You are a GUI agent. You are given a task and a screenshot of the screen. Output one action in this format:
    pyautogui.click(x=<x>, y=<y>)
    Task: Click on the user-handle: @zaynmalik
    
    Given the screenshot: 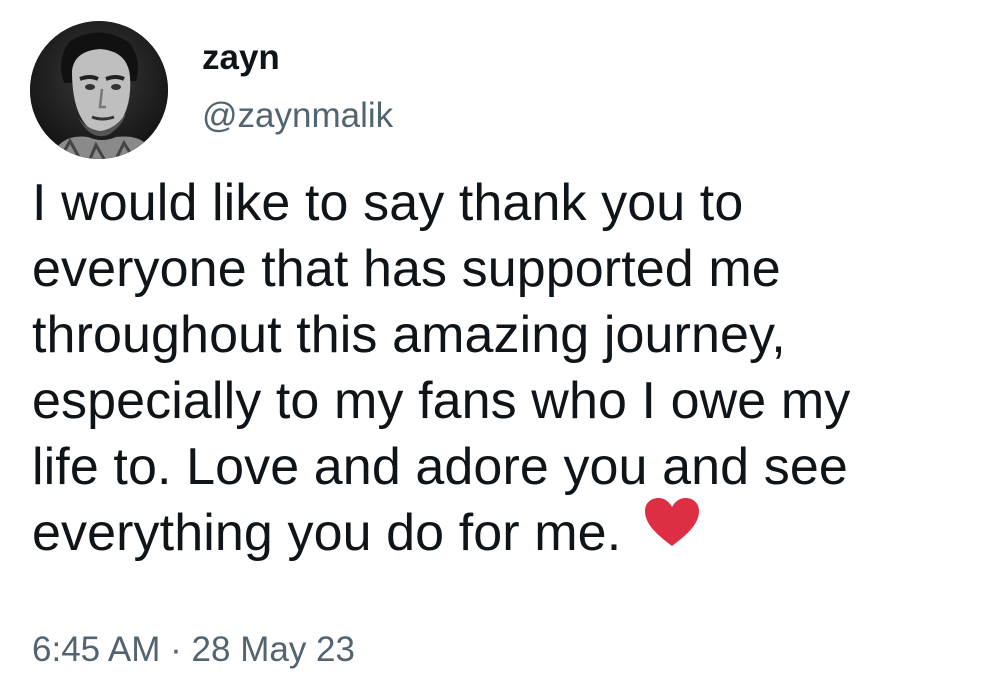 What is the action you would take?
    pyautogui.click(x=297, y=116)
    